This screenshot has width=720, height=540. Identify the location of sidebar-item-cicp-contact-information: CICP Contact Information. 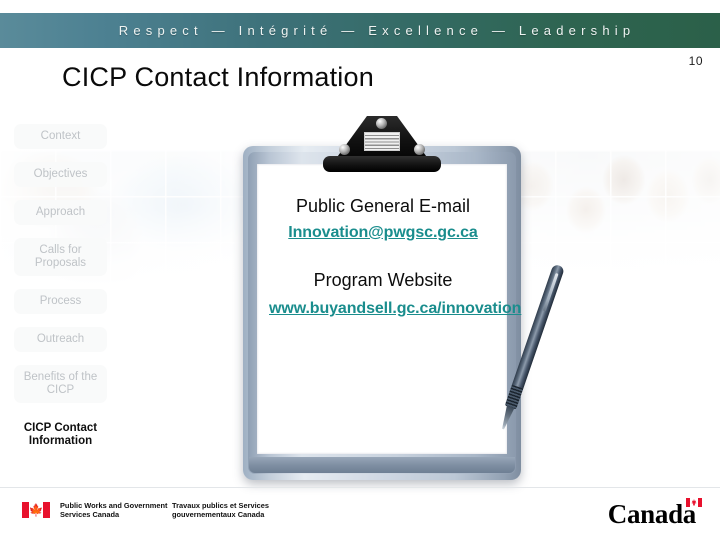
(60, 435).